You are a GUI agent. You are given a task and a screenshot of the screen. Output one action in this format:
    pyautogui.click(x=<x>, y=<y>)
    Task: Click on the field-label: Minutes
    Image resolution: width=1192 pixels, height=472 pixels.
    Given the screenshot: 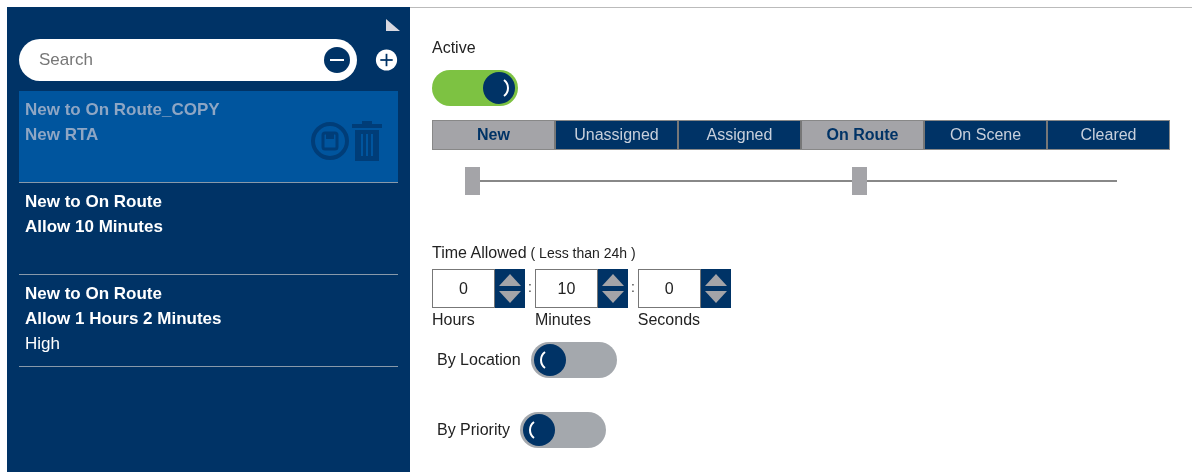 What is the action you would take?
    pyautogui.click(x=562, y=320)
    